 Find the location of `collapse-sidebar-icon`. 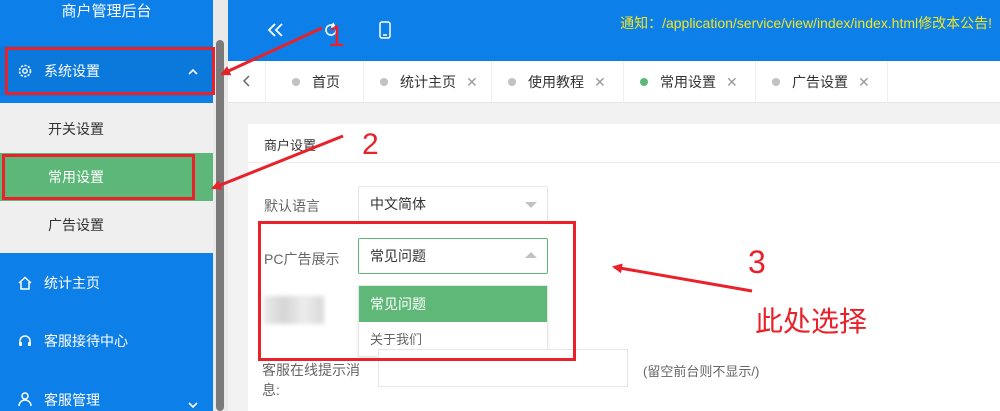

collapse-sidebar-icon is located at coordinates (276, 30).